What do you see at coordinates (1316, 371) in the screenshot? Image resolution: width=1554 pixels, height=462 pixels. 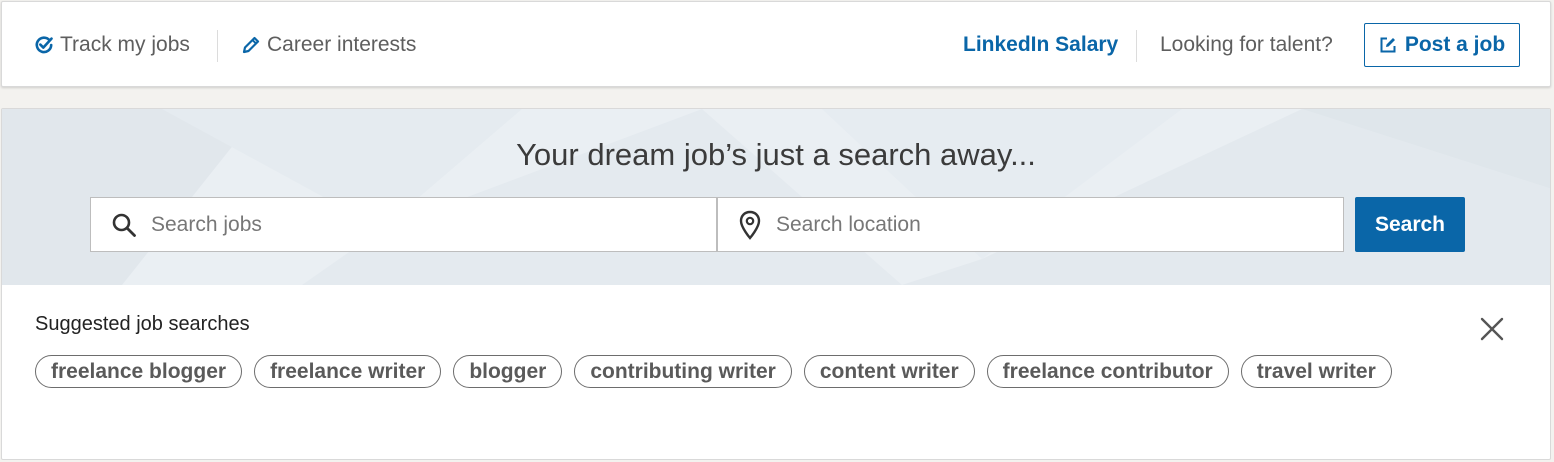 I see `suggestion-chip: travel writer` at bounding box center [1316, 371].